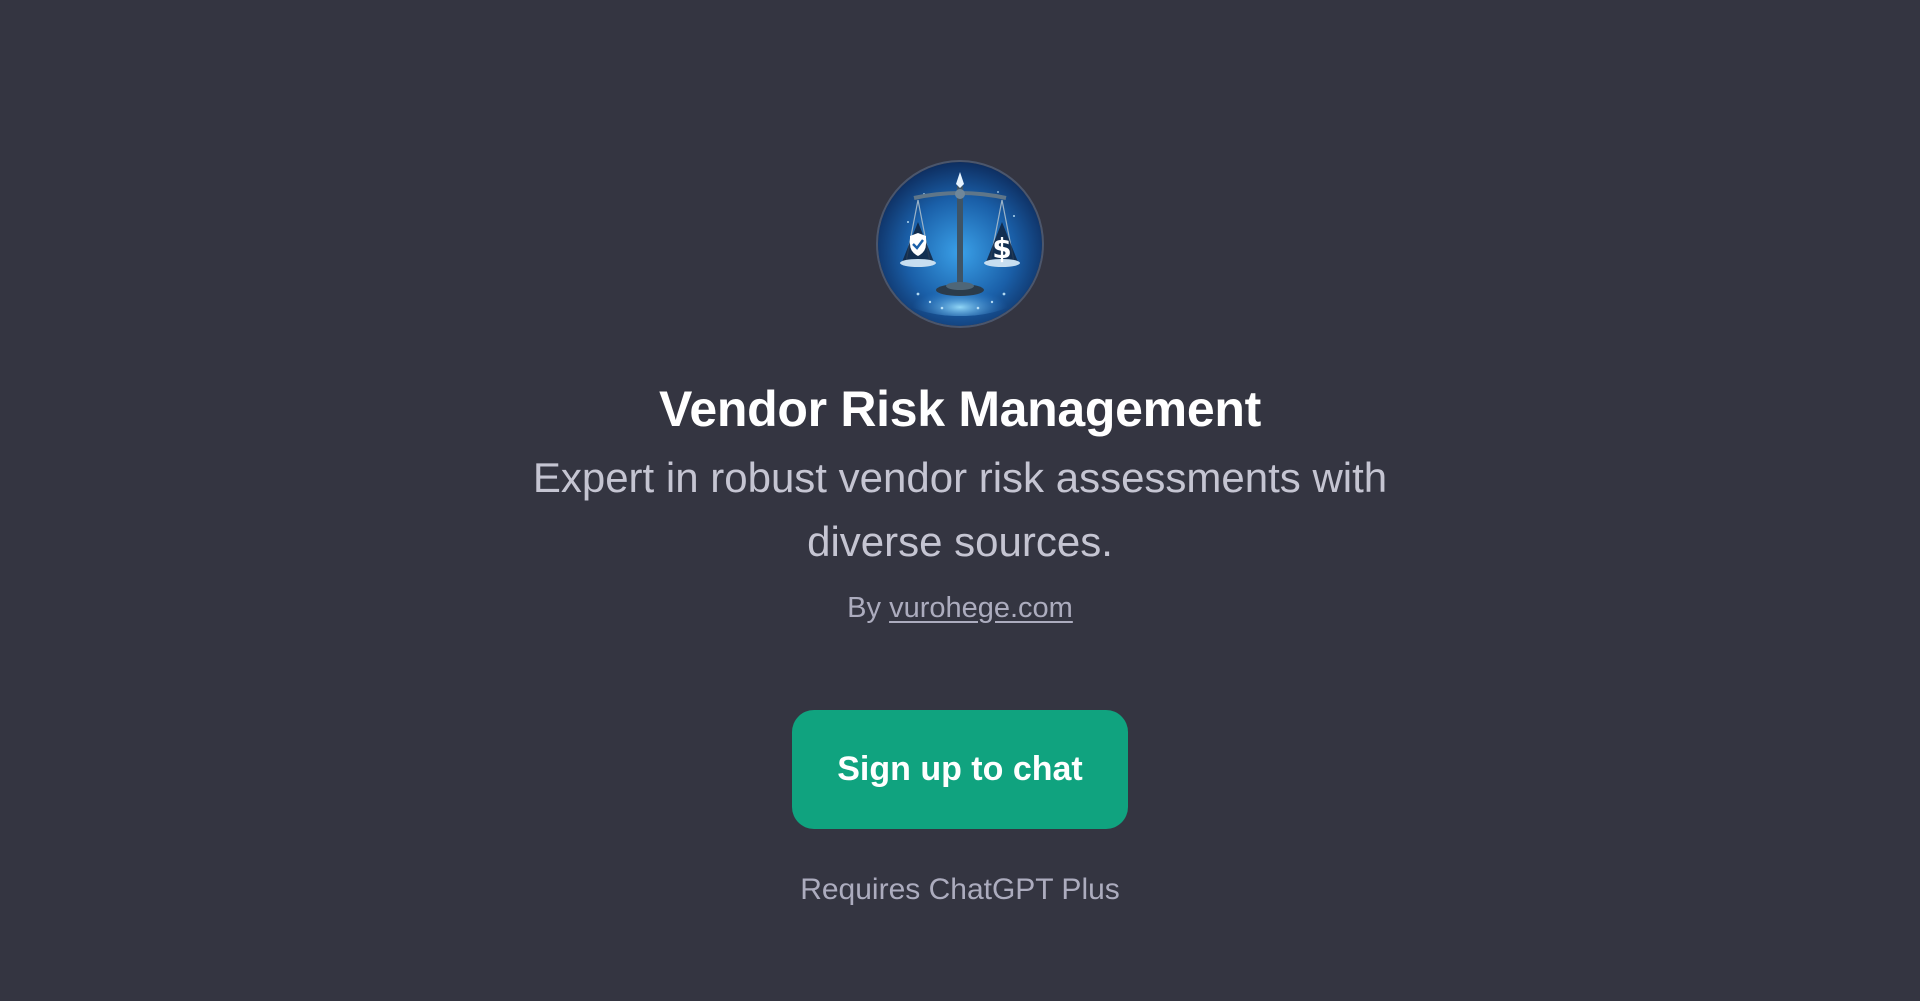 Image resolution: width=1920 pixels, height=1001 pixels. I want to click on balance-scale-shield-dollar-icon: $, so click(960, 244).